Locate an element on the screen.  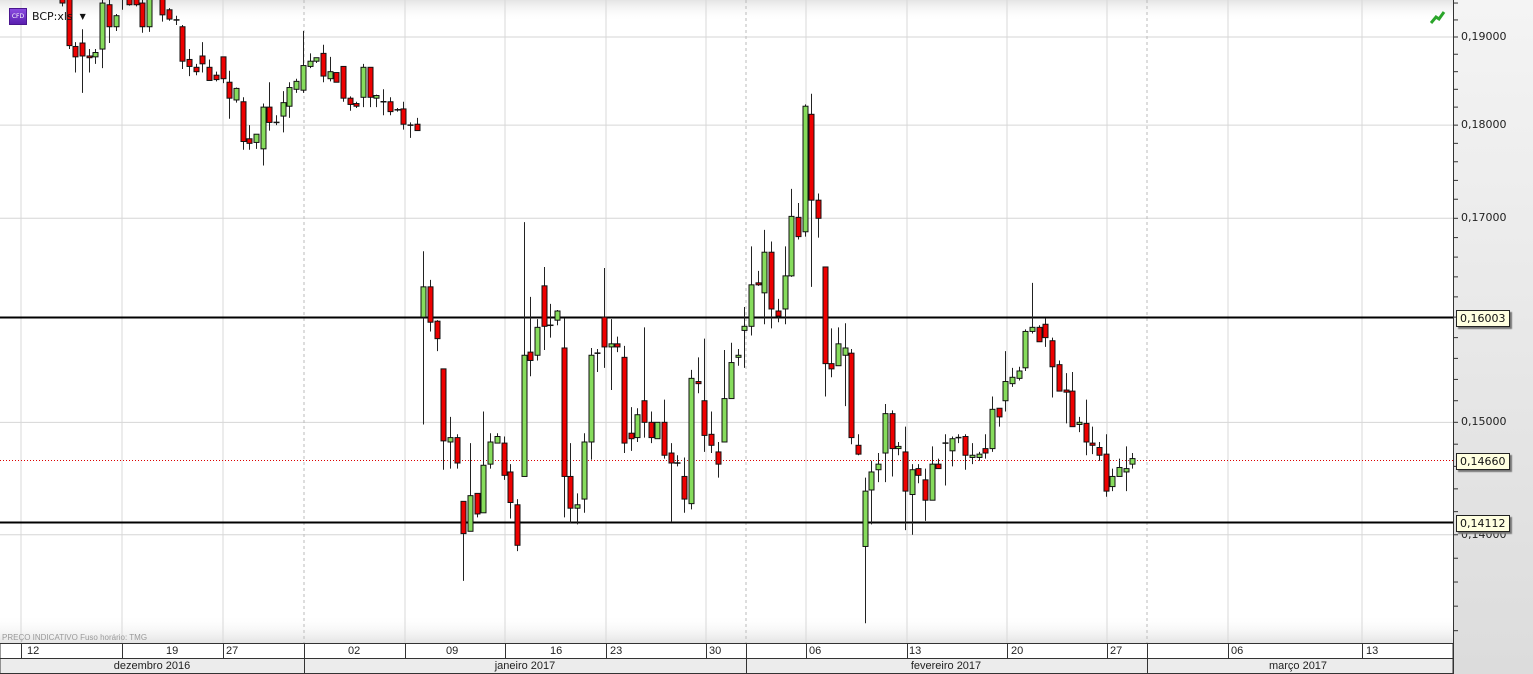
y-tick-label: 0,19000 is located at coordinates (1484, 36).